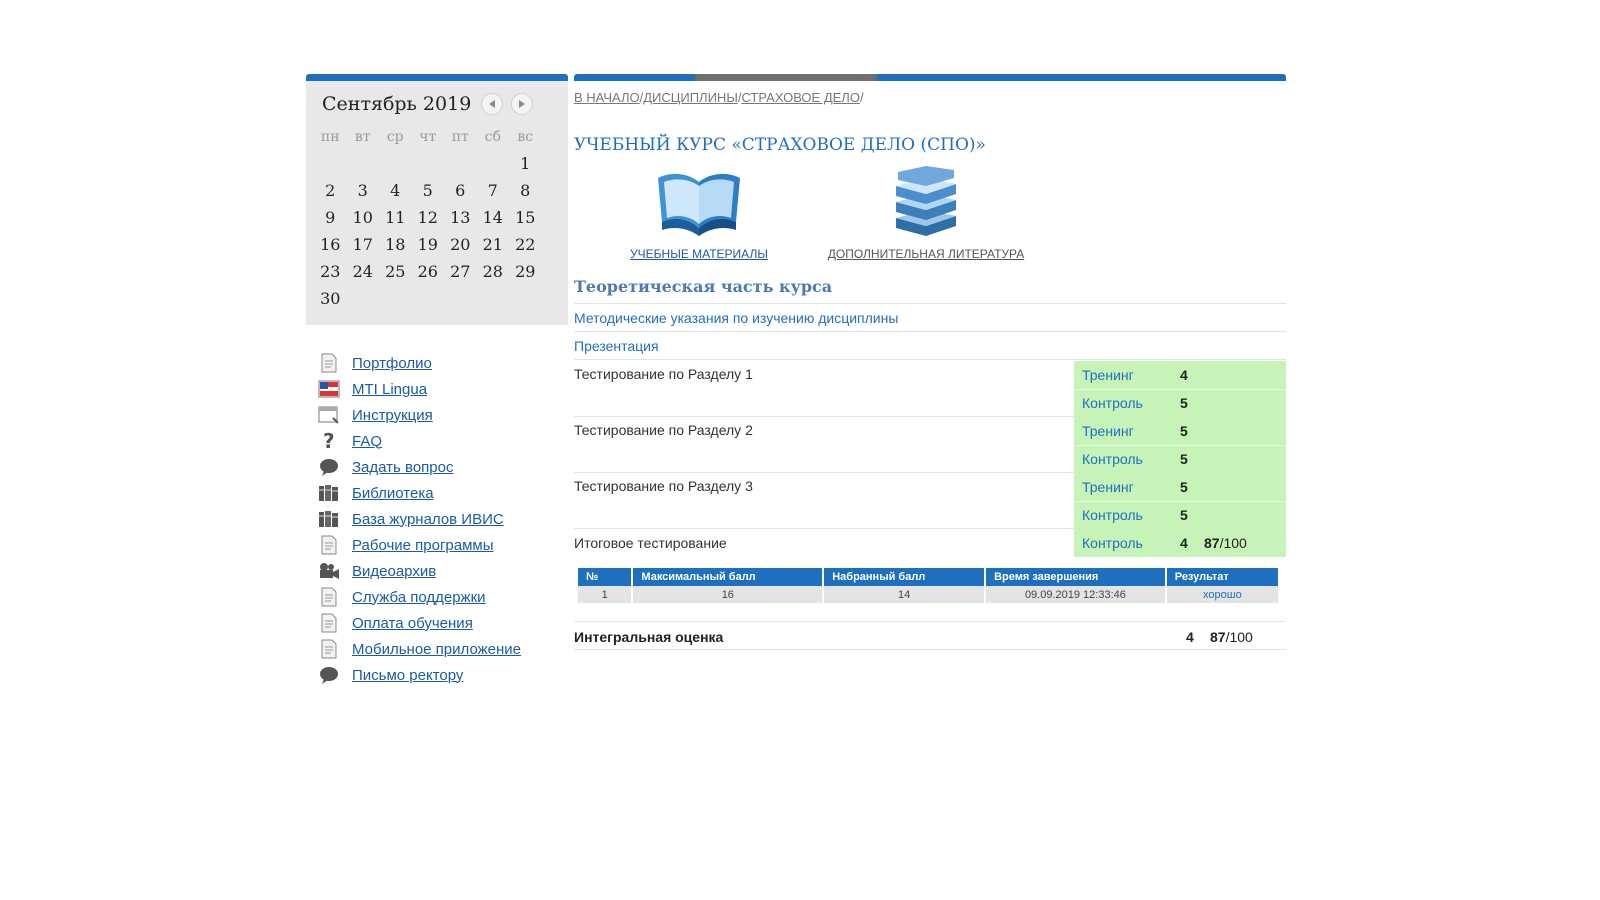  I want to click on weekday-label: пн, so click(330, 136).